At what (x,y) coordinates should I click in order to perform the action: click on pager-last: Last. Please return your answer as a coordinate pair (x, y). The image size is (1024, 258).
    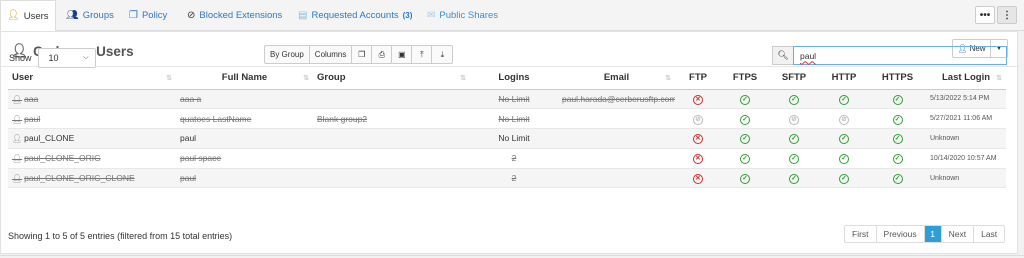
    Looking at the image, I should click on (989, 234).